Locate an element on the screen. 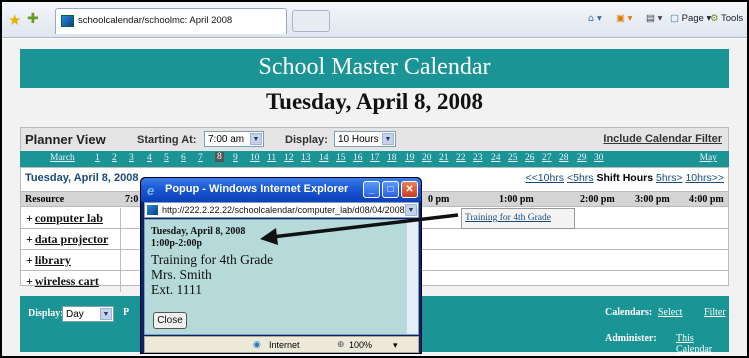  annotation-arrow is located at coordinates (359, 229).